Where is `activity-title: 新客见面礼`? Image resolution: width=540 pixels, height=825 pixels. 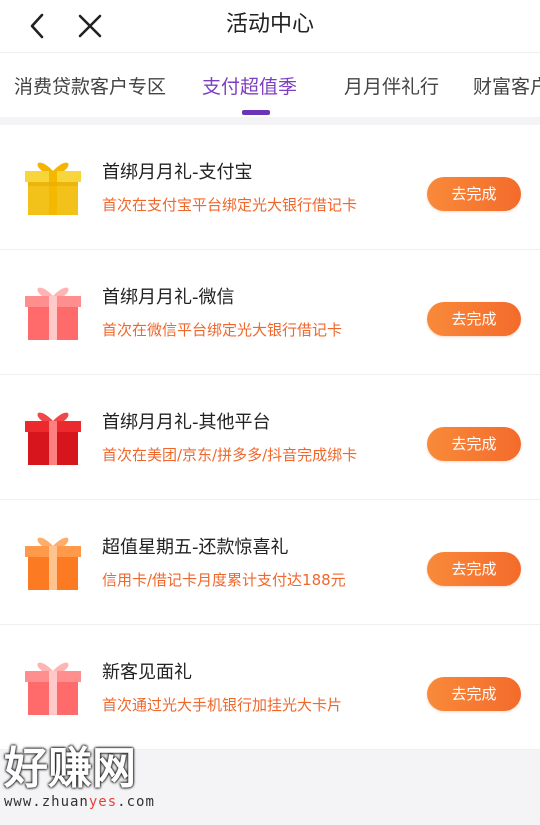 activity-title: 新客见面礼 is located at coordinates (147, 672).